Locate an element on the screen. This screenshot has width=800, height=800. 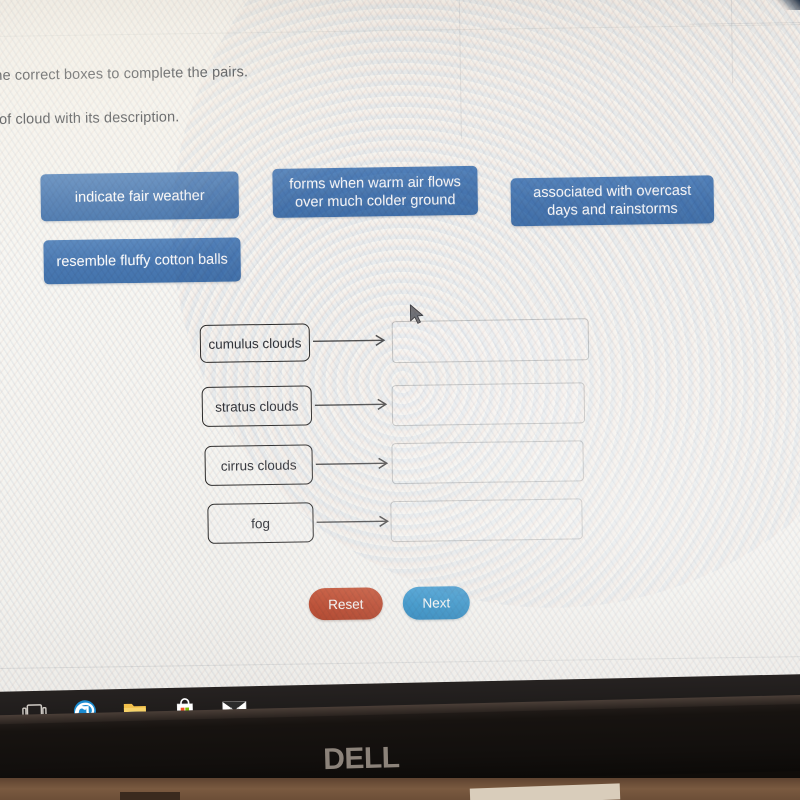
dell-logo-text: DELL is located at coordinates (361, 759).